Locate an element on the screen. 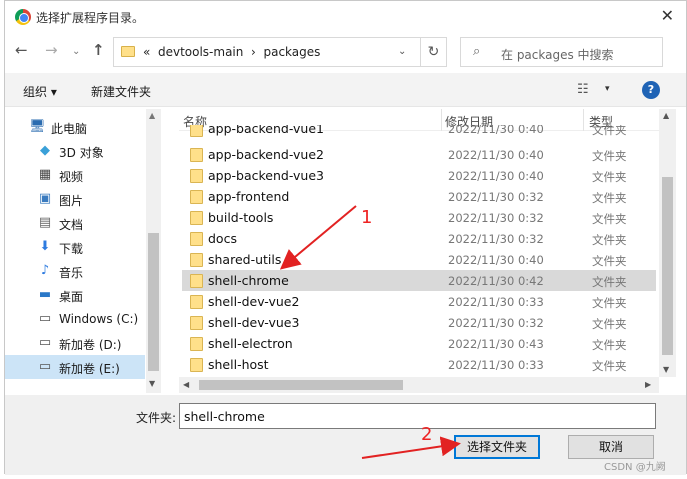 This screenshot has width=687, height=479. list-item: docs 2022/11/30 0:32 文件夹 is located at coordinates (419, 238).